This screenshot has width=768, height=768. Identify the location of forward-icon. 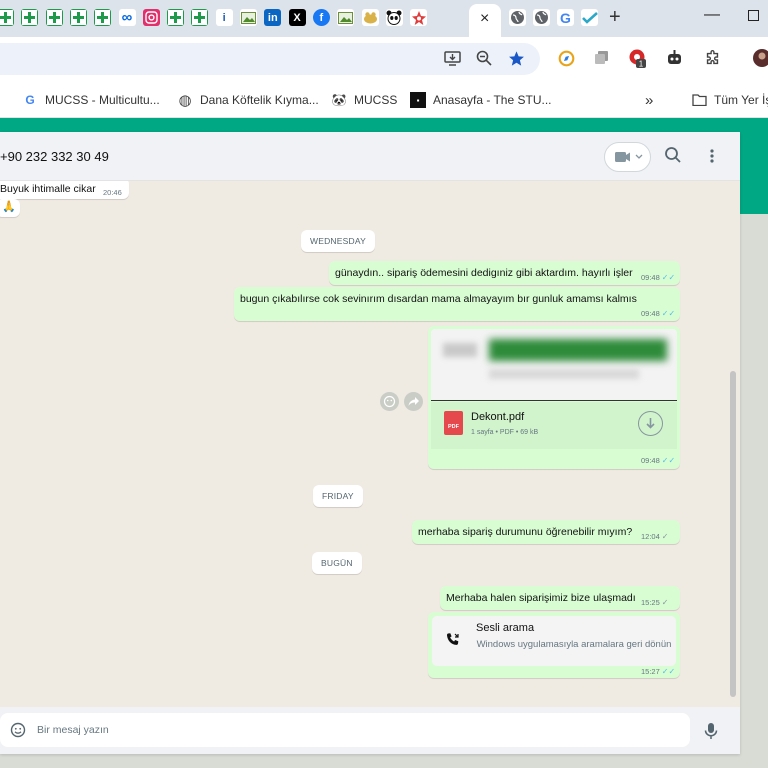
(413, 401).